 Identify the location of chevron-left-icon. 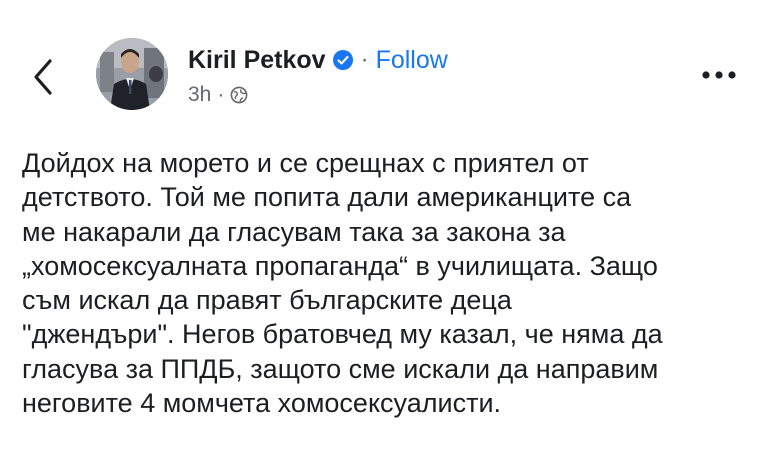
(43, 77).